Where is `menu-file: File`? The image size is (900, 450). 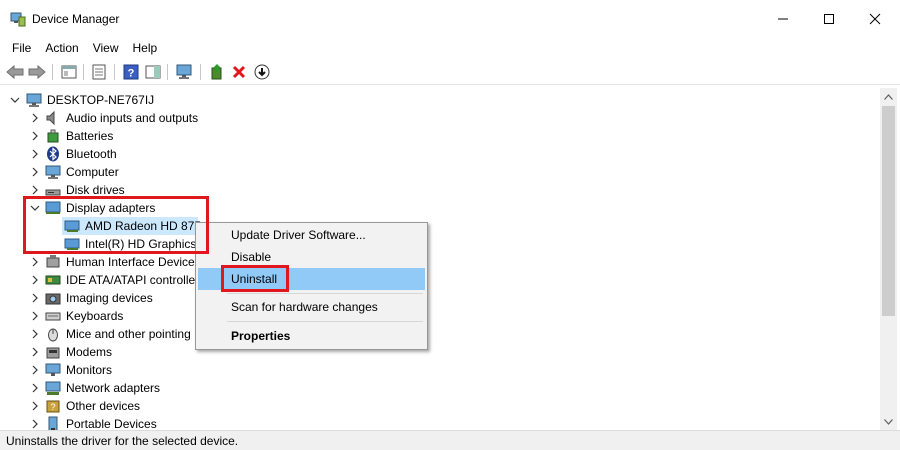
menu-file: File is located at coordinates (21, 48).